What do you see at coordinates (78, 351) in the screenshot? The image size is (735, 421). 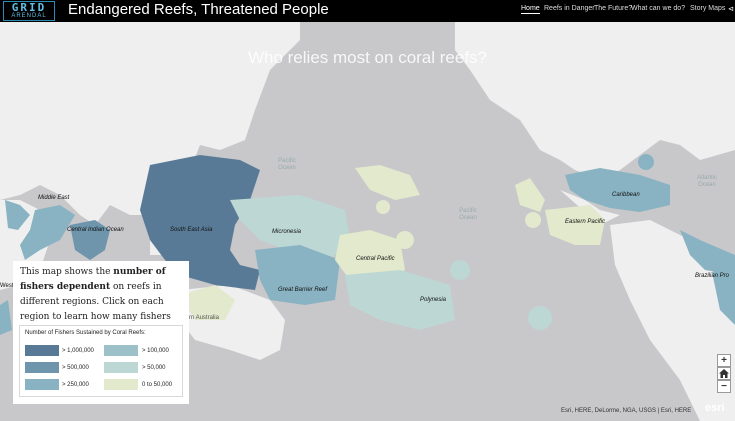 I see `legend-label-1m: > 1,000,000` at bounding box center [78, 351].